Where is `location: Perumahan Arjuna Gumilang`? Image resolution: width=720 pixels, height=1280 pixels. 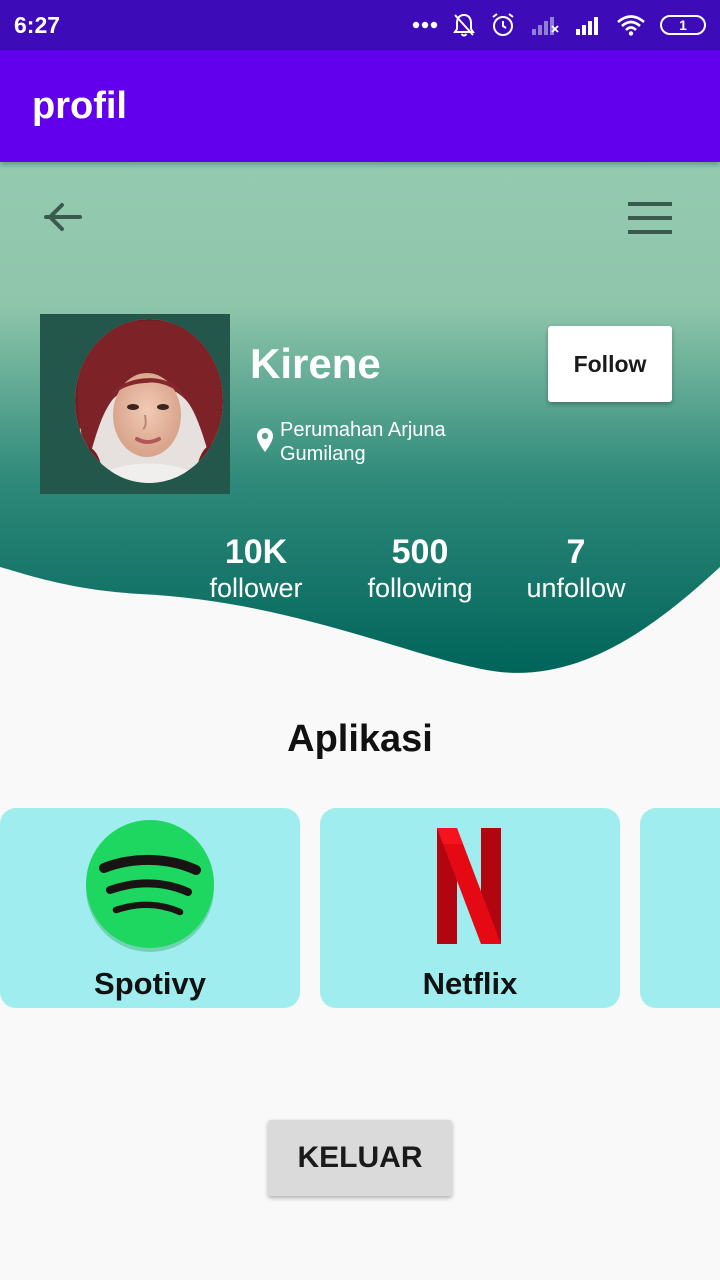 location: Perumahan Arjuna Gumilang is located at coordinates (368, 442).